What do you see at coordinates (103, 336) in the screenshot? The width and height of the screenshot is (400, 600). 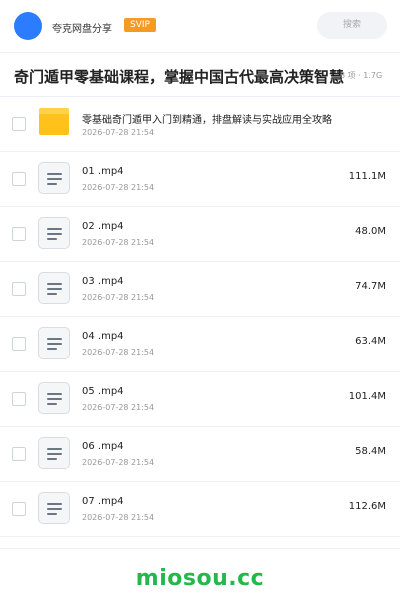 I see `file-name: 04 .mp4` at bounding box center [103, 336].